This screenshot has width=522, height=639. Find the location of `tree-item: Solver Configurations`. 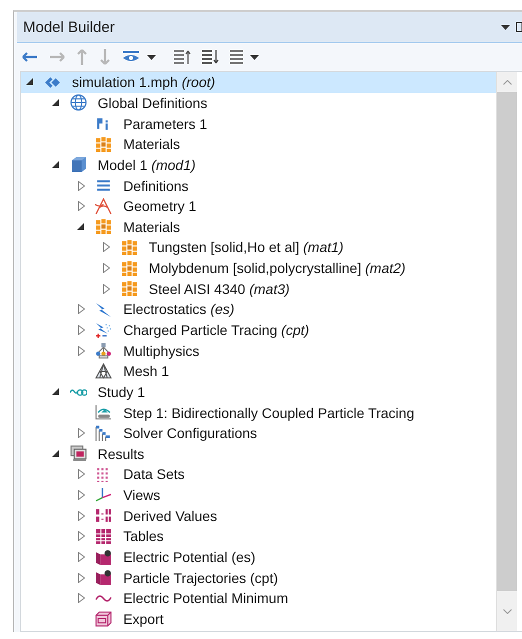

tree-item: Solver Configurations is located at coordinates (258, 433).